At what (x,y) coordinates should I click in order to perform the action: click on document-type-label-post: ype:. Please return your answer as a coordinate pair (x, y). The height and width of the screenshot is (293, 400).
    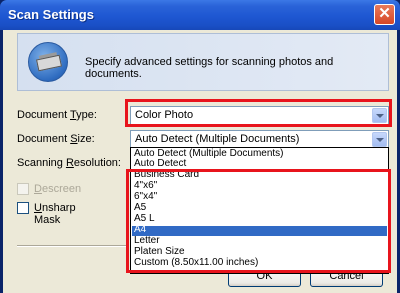
    Looking at the image, I should click on (86, 115).